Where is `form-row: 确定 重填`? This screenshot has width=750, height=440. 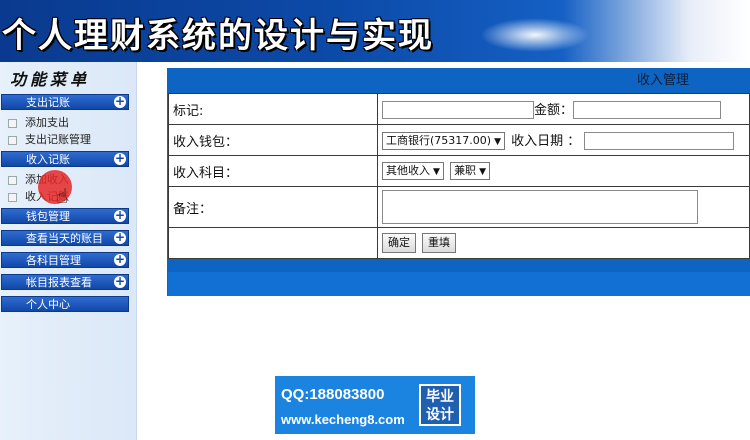
form-row: 确定 重填 is located at coordinates (459, 243).